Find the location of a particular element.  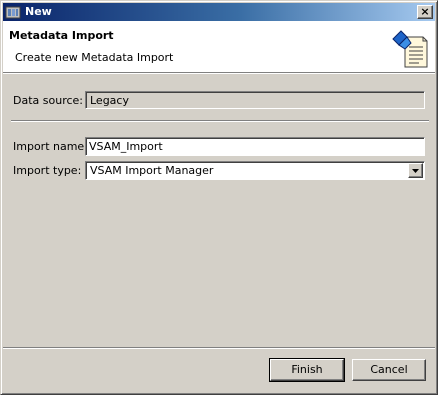

chevron-down-icon is located at coordinates (415, 171).